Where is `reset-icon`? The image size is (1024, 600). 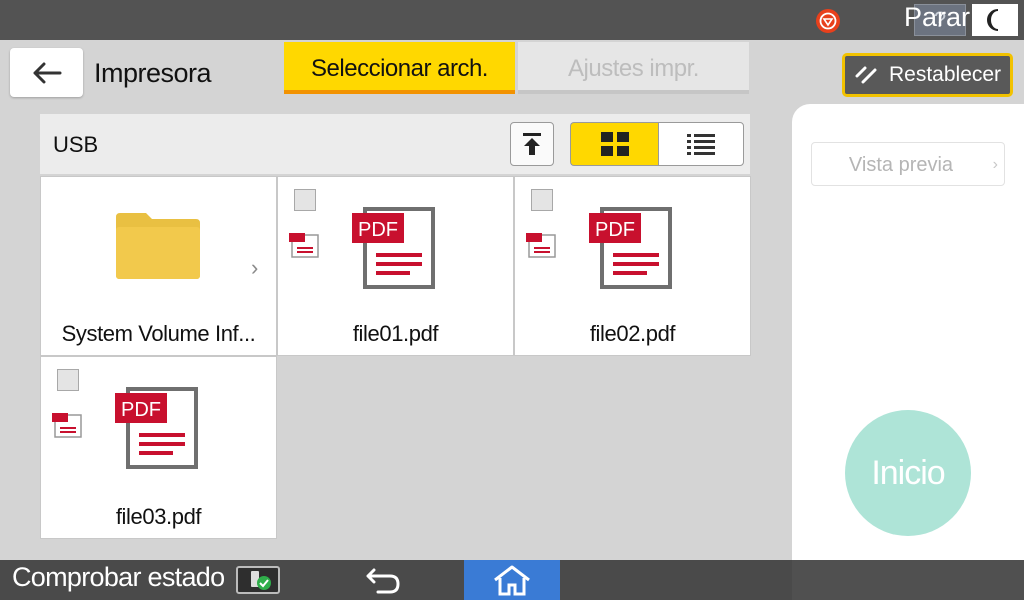
reset-icon is located at coordinates (866, 75).